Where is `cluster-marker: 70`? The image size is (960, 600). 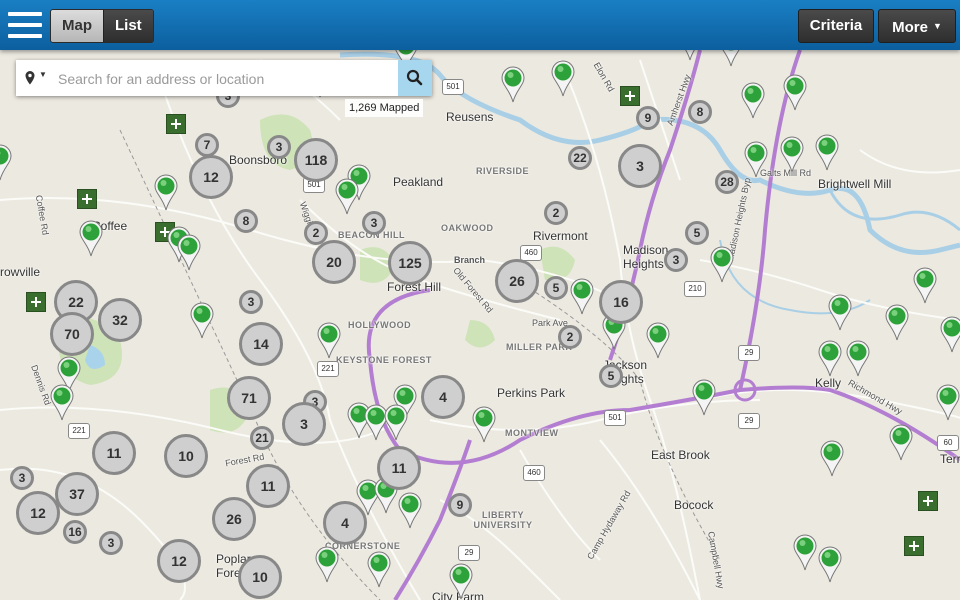 cluster-marker: 70 is located at coordinates (72, 334).